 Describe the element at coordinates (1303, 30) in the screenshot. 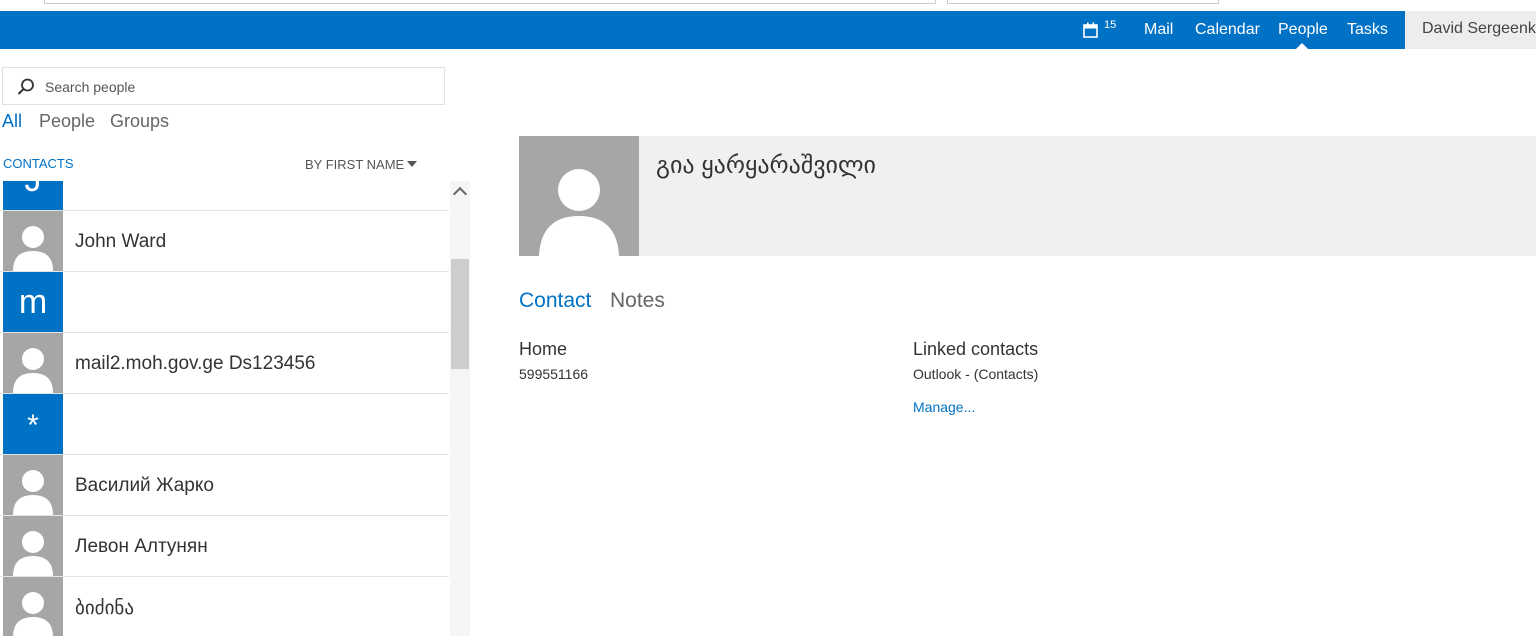

I see `nav-people: People` at that location.